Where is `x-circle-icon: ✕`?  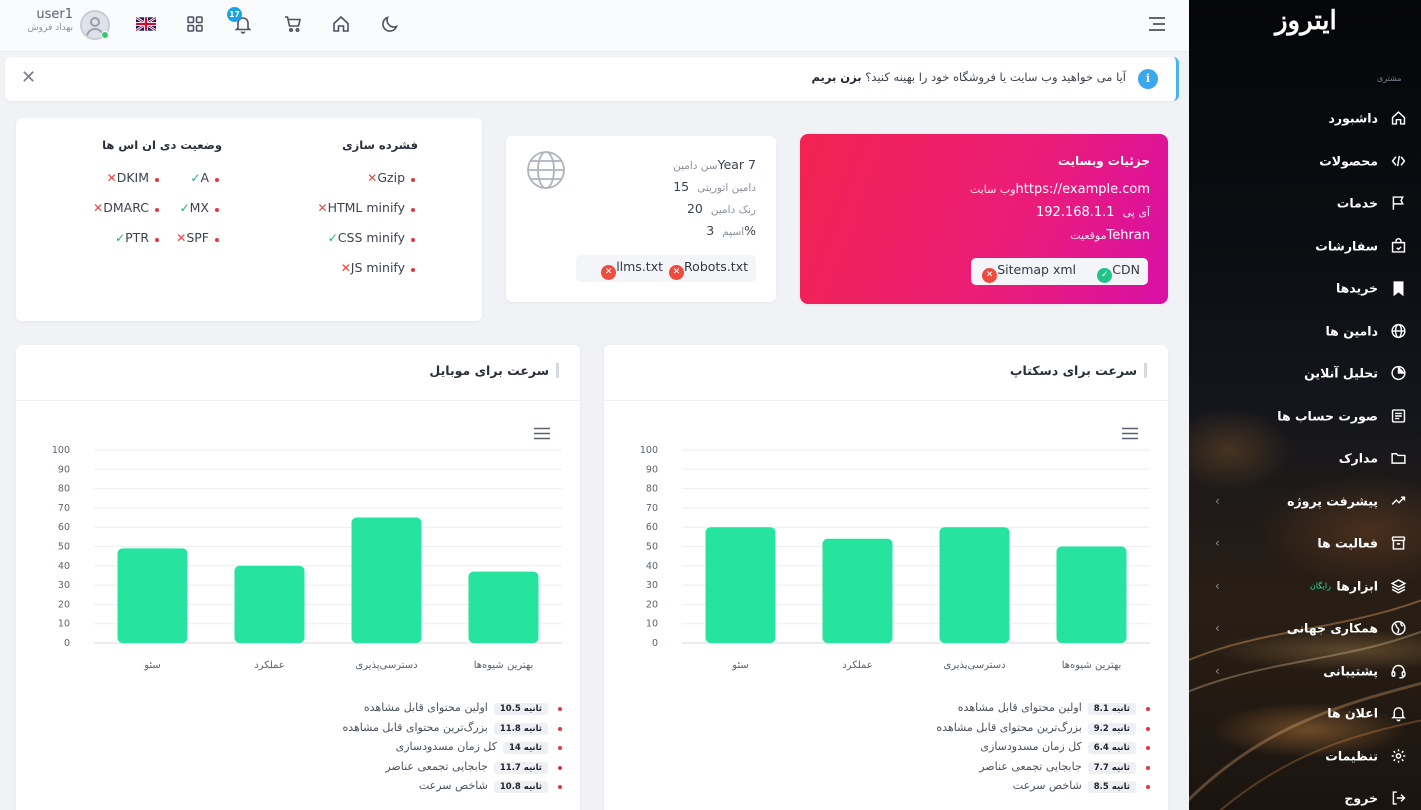 x-circle-icon: ✕ is located at coordinates (677, 272).